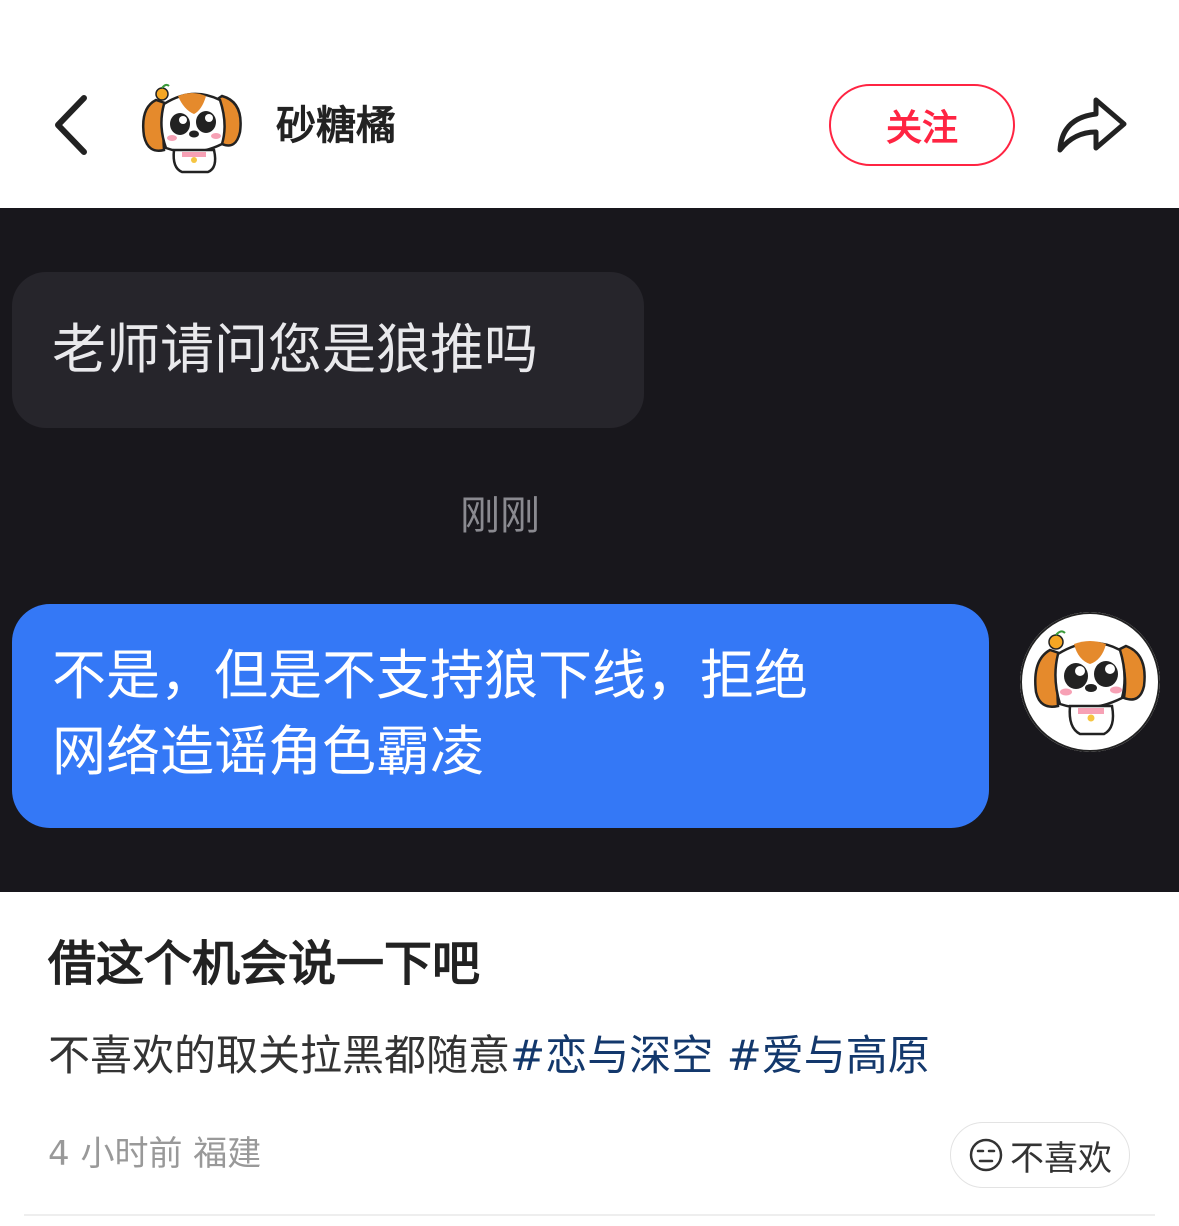 The image size is (1179, 1226). I want to click on chat-sender-avatar, so click(1090, 682).